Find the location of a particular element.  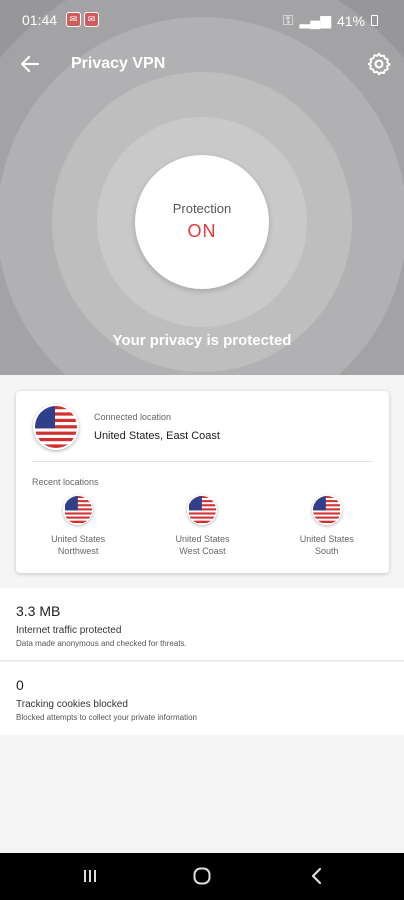

protection-label: Protection is located at coordinates (202, 208).